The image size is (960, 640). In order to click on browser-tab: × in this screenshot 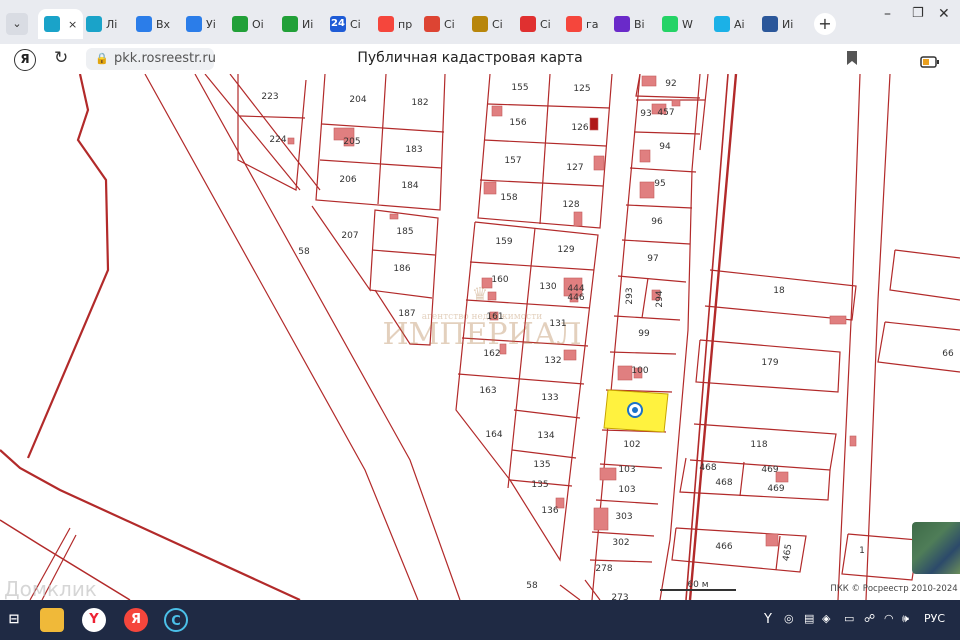, I will do `click(61, 24)`.